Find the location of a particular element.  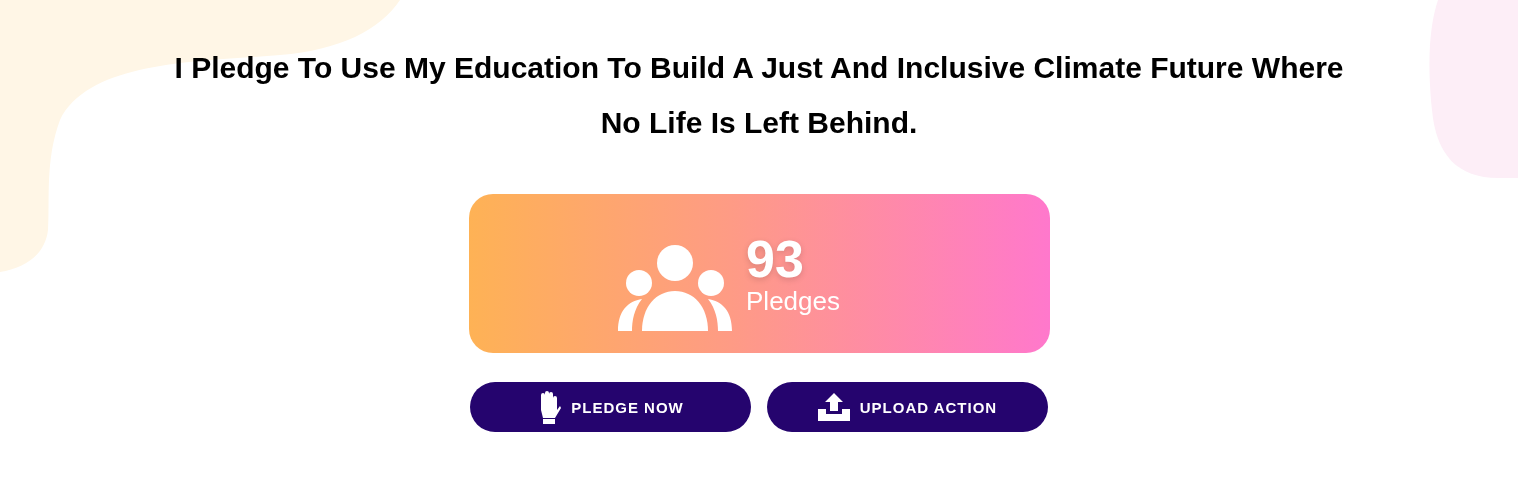

upload-action-button: UPLOAD ACTION is located at coordinates (907, 407).